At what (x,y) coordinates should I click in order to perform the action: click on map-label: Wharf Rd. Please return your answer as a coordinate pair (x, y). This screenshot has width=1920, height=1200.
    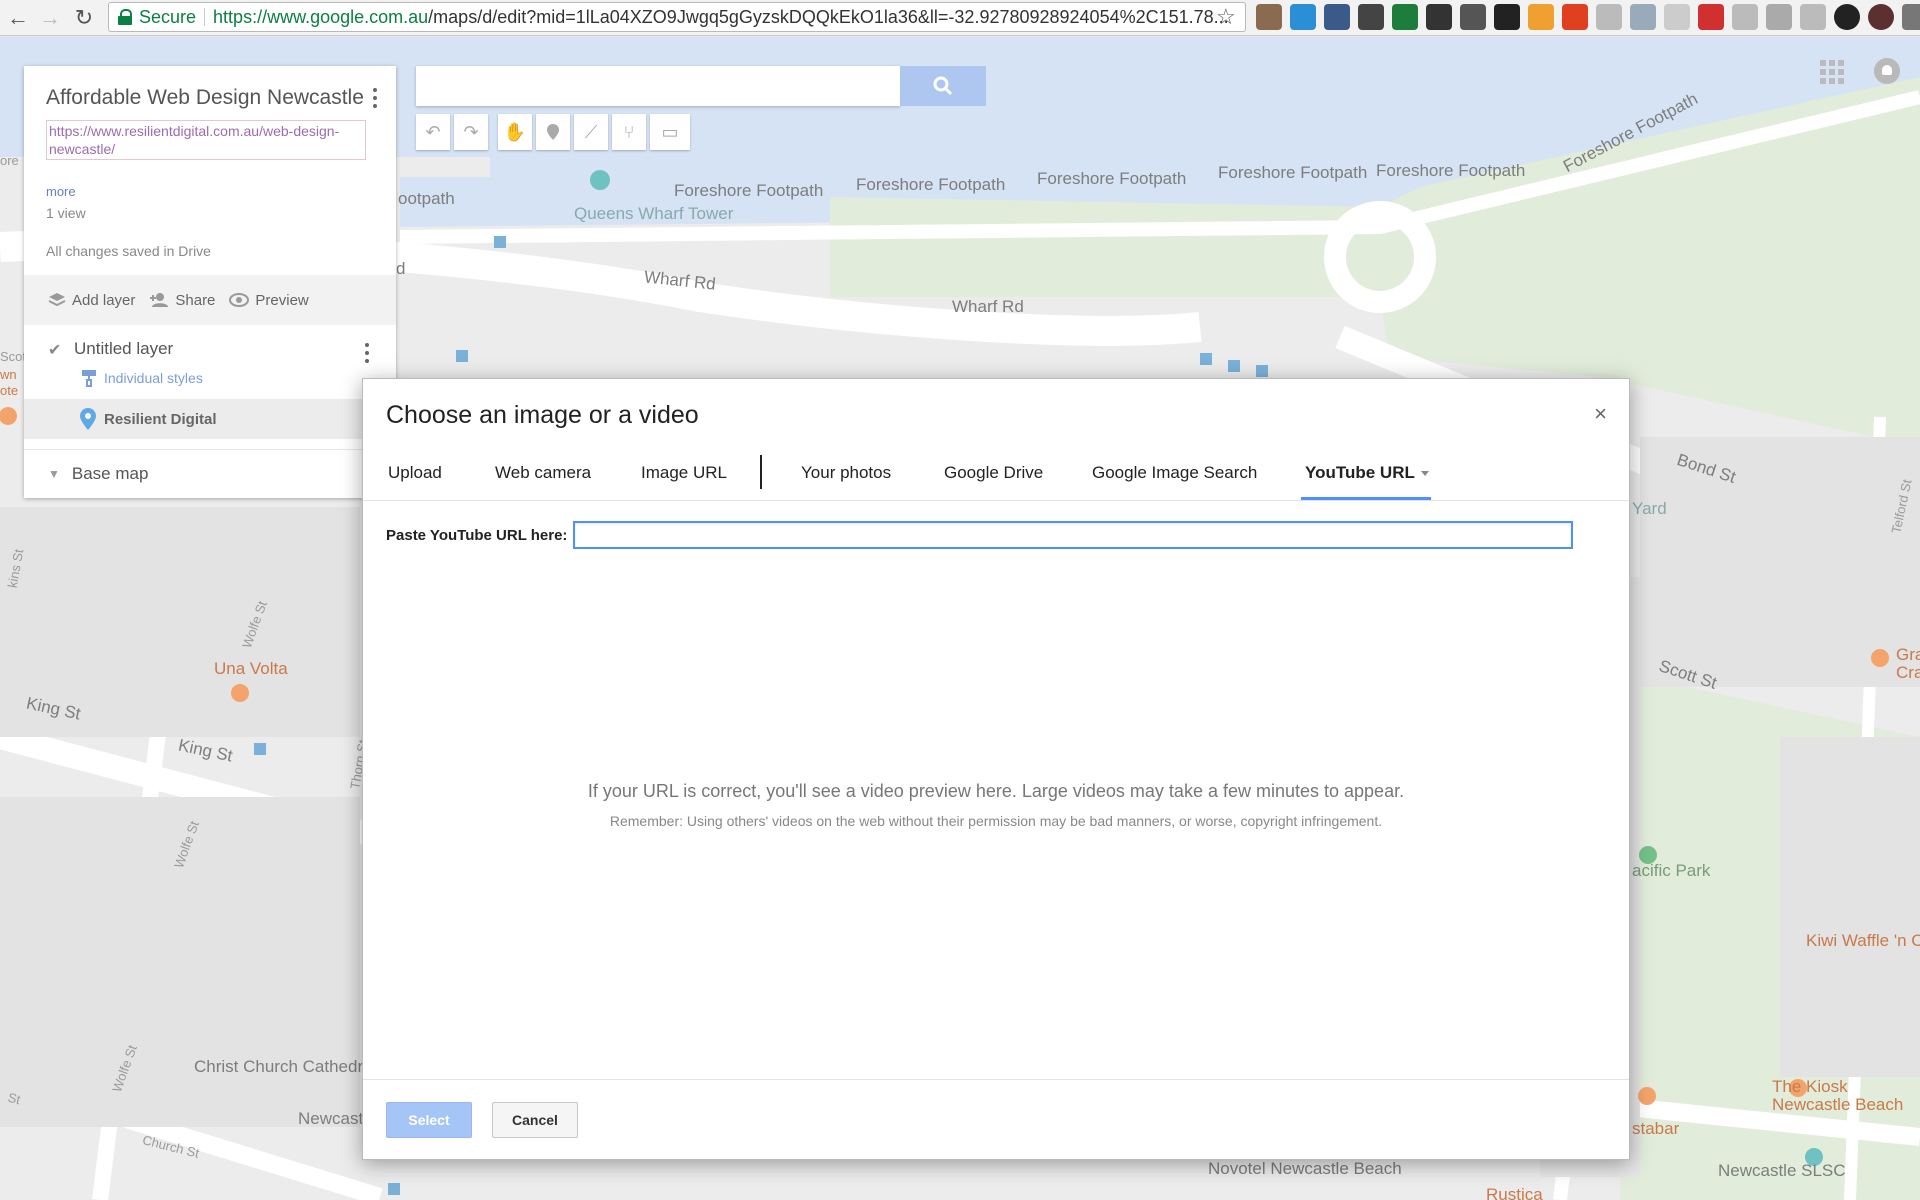
    Looking at the image, I should click on (988, 306).